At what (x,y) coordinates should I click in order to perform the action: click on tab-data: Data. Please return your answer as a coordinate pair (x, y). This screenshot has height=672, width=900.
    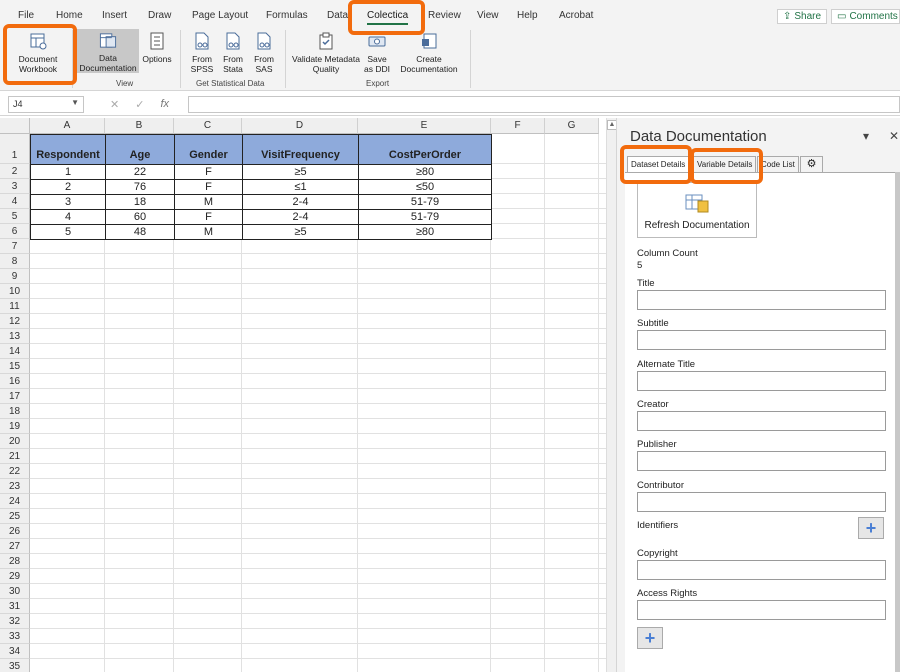
    Looking at the image, I should click on (337, 15).